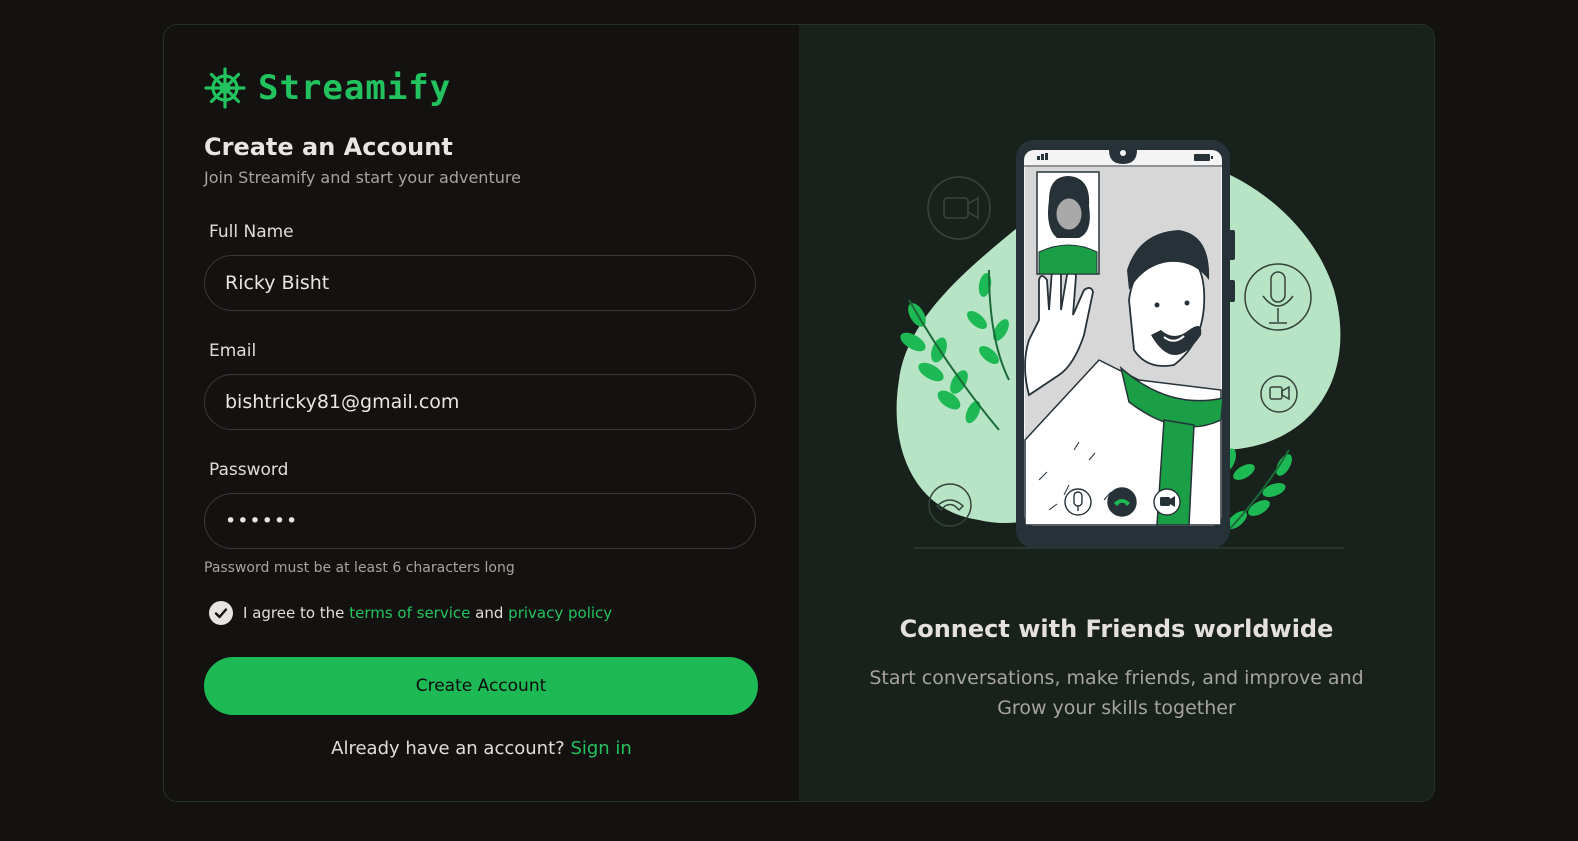 This screenshot has height=841, width=1578. Describe the element at coordinates (225, 88) in the screenshot. I see `ship-wheel-icon` at that location.